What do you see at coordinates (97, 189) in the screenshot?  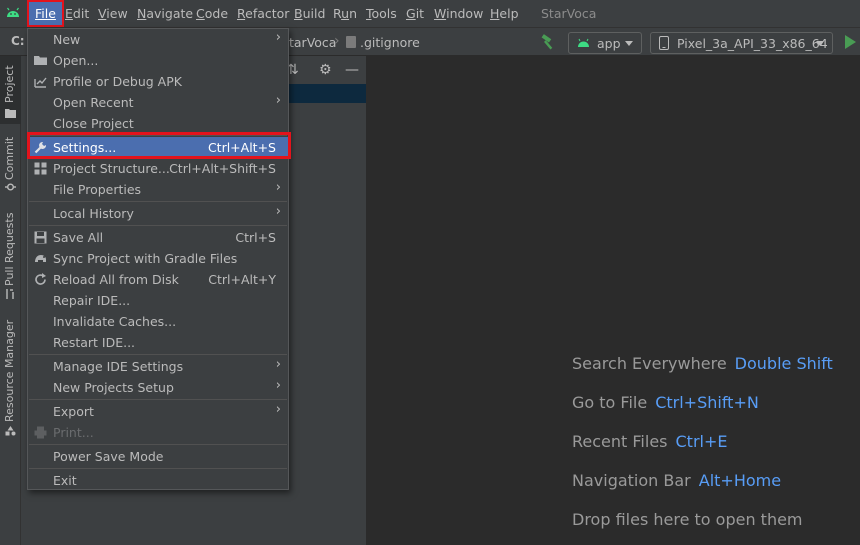 I see `menu-item-label: File Properties` at bounding box center [97, 189].